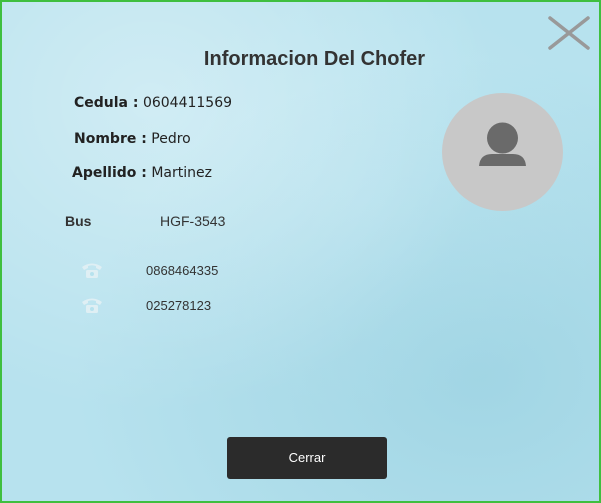 The height and width of the screenshot is (503, 601). I want to click on bus-value: HGF-3543, so click(193, 221).